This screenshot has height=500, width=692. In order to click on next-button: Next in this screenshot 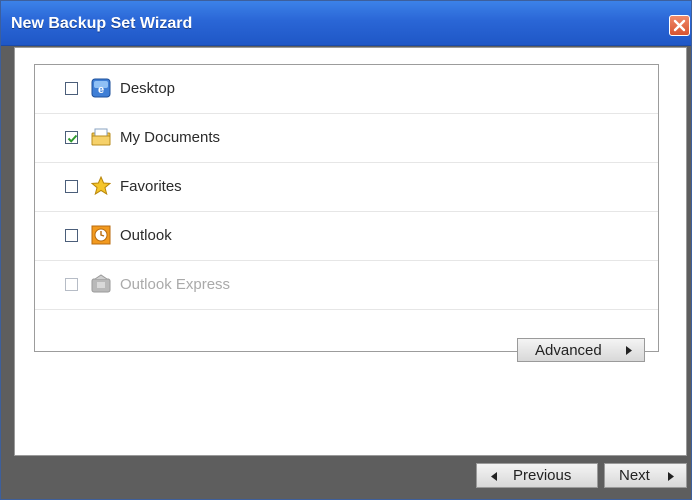, I will do `click(645, 475)`.